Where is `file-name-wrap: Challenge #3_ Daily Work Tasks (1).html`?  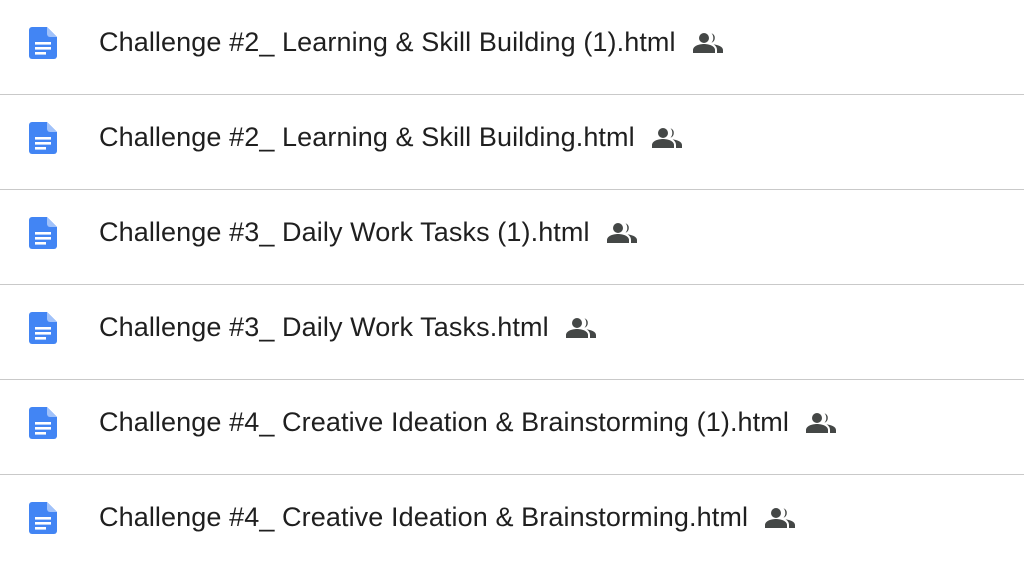 file-name-wrap: Challenge #3_ Daily Work Tasks (1).html is located at coordinates (368, 232).